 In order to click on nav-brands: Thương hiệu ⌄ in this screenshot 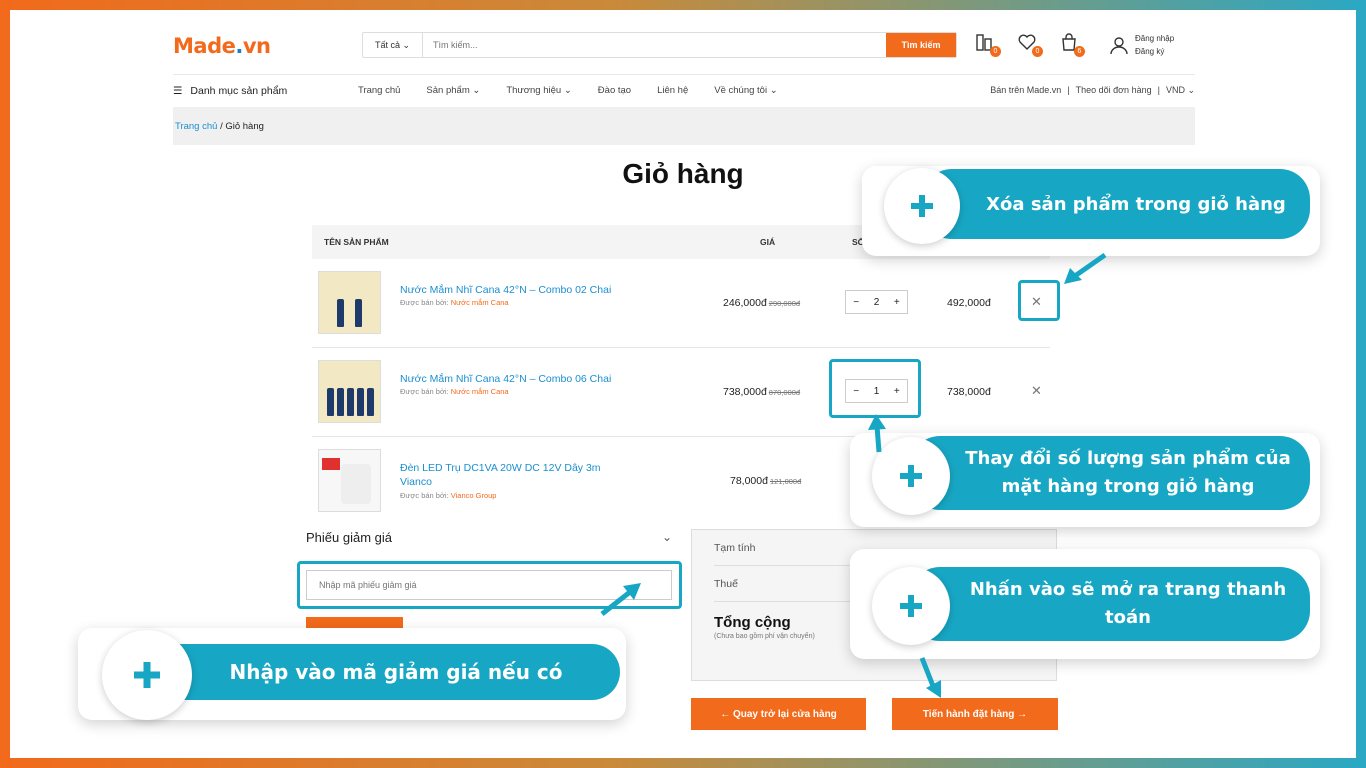, I will do `click(538, 90)`.